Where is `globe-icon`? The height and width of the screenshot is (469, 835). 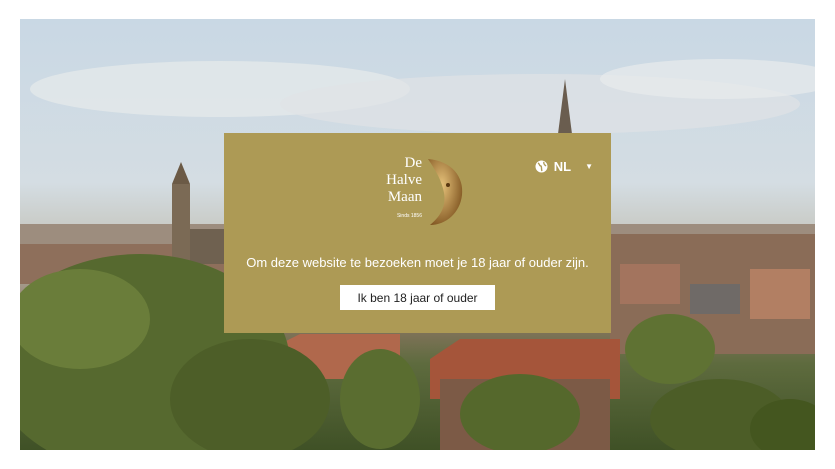
globe-icon is located at coordinates (541, 166).